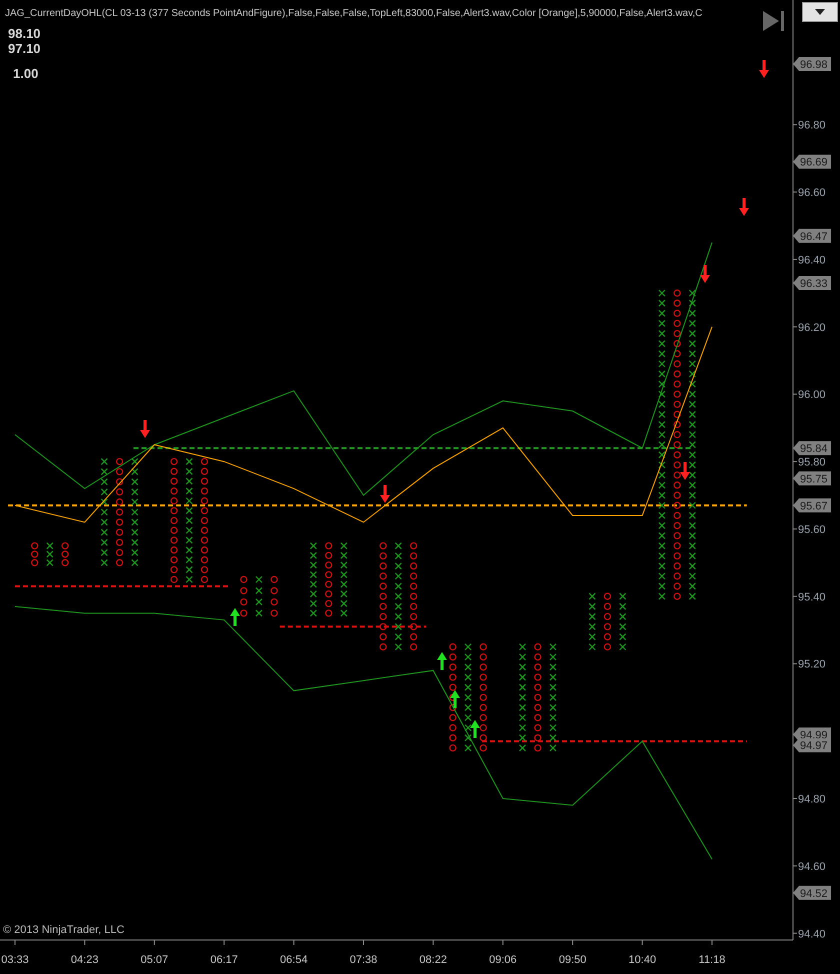 The image size is (840, 974). I want to click on price-reading: 1.00, so click(26, 73).